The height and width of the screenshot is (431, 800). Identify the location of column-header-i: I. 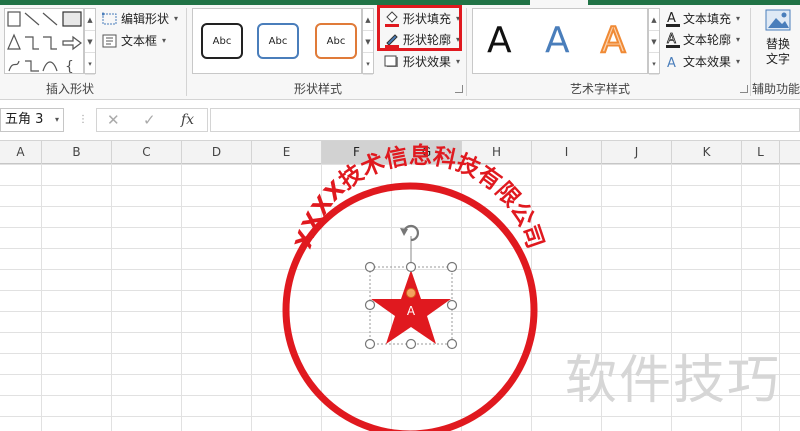
(567, 152).